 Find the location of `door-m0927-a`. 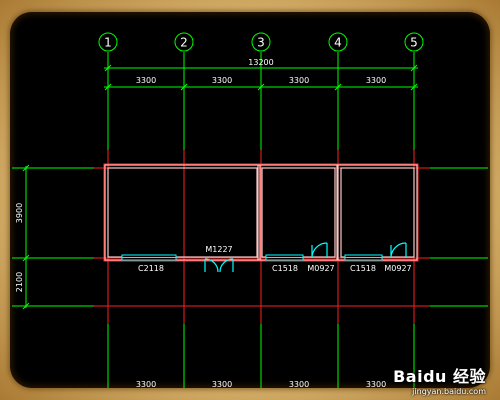

door-m0927-a is located at coordinates (319, 250).